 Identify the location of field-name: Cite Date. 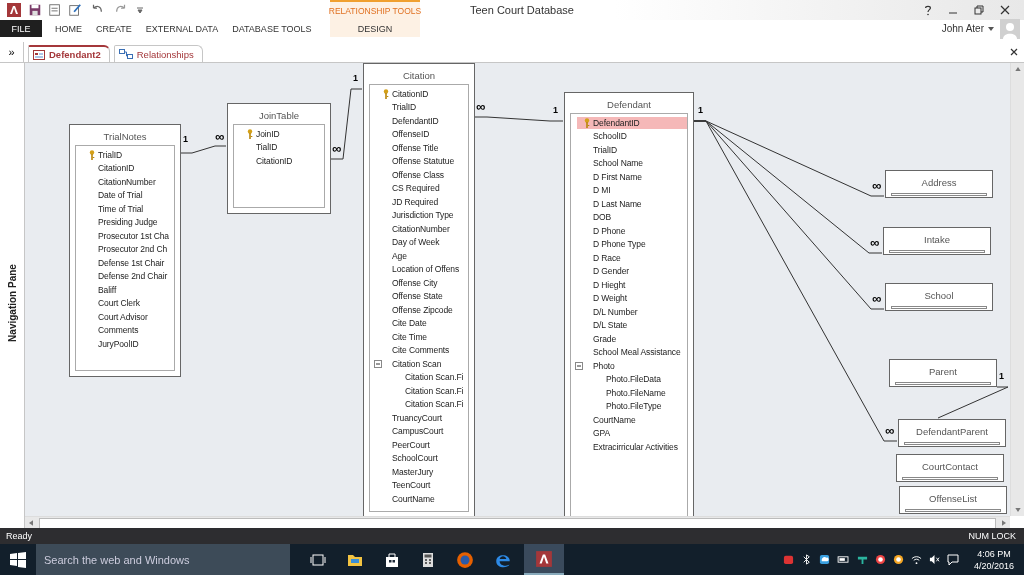
(409, 323).